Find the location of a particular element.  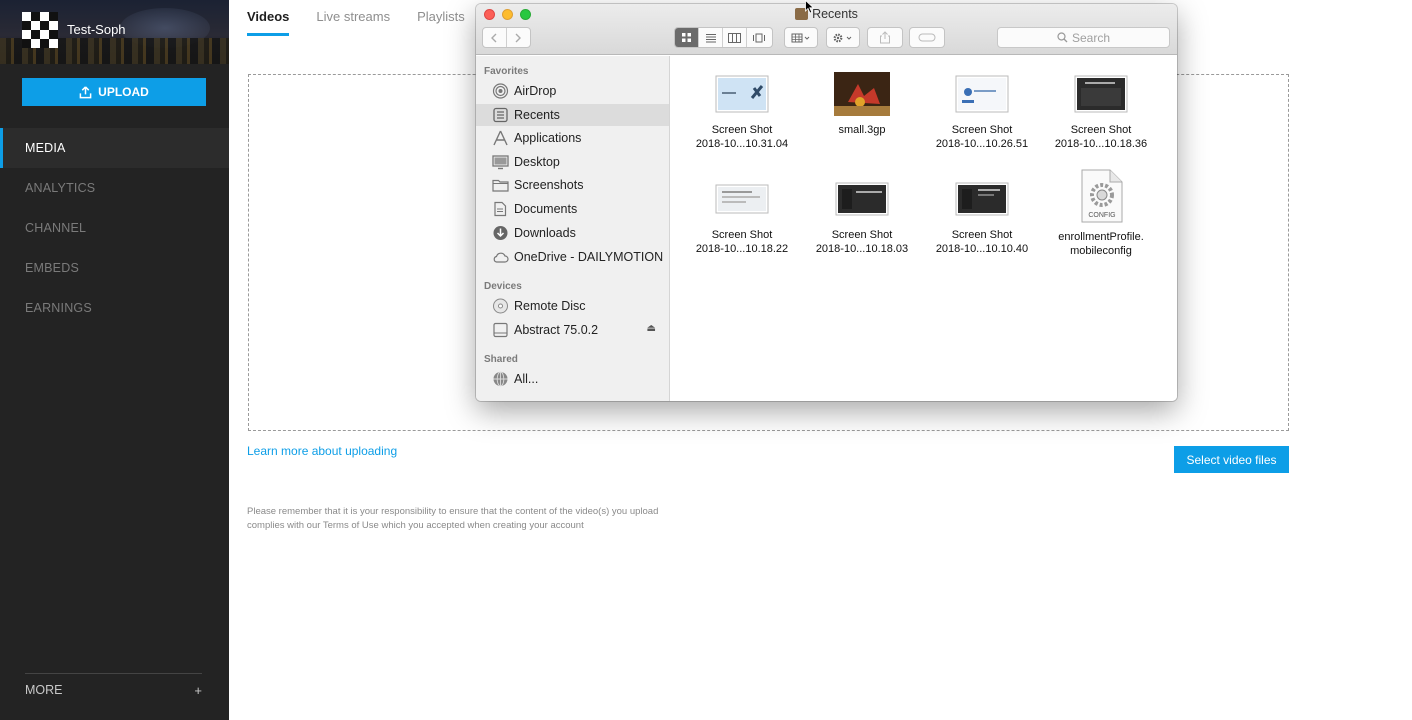

sidebar-item-desktop: Desktop is located at coordinates (572, 162).